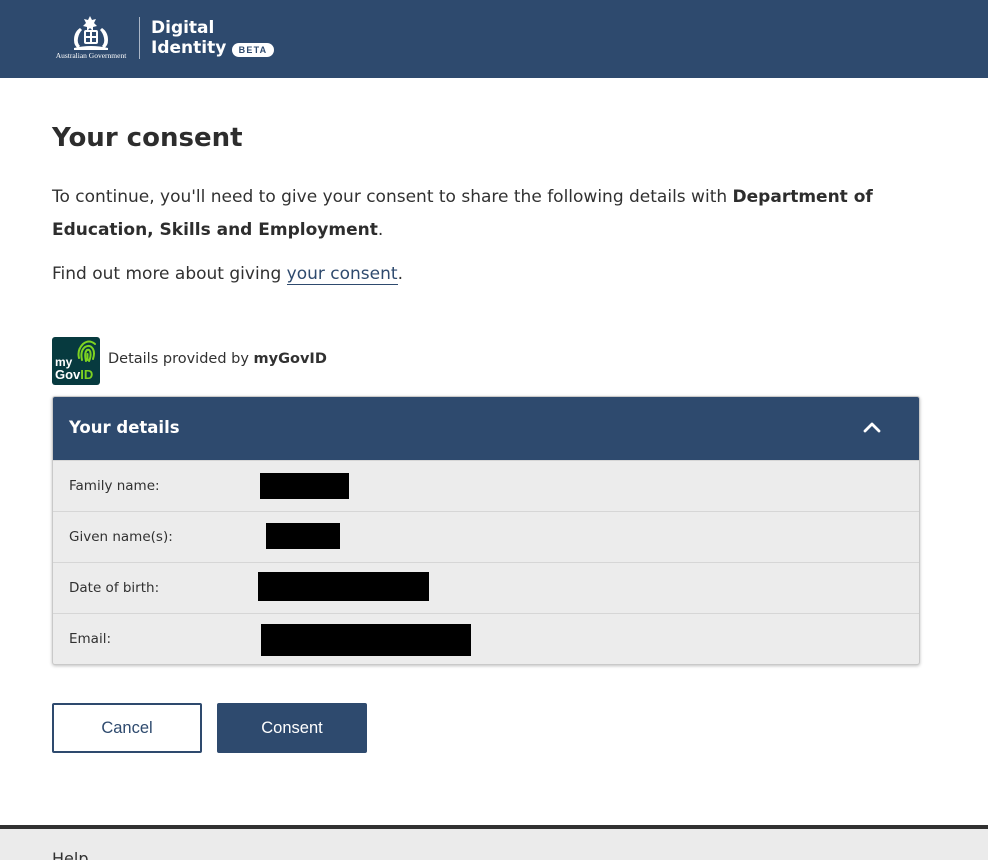 The width and height of the screenshot is (988, 860). I want to click on mygovid-logo: my GovID, so click(76, 361).